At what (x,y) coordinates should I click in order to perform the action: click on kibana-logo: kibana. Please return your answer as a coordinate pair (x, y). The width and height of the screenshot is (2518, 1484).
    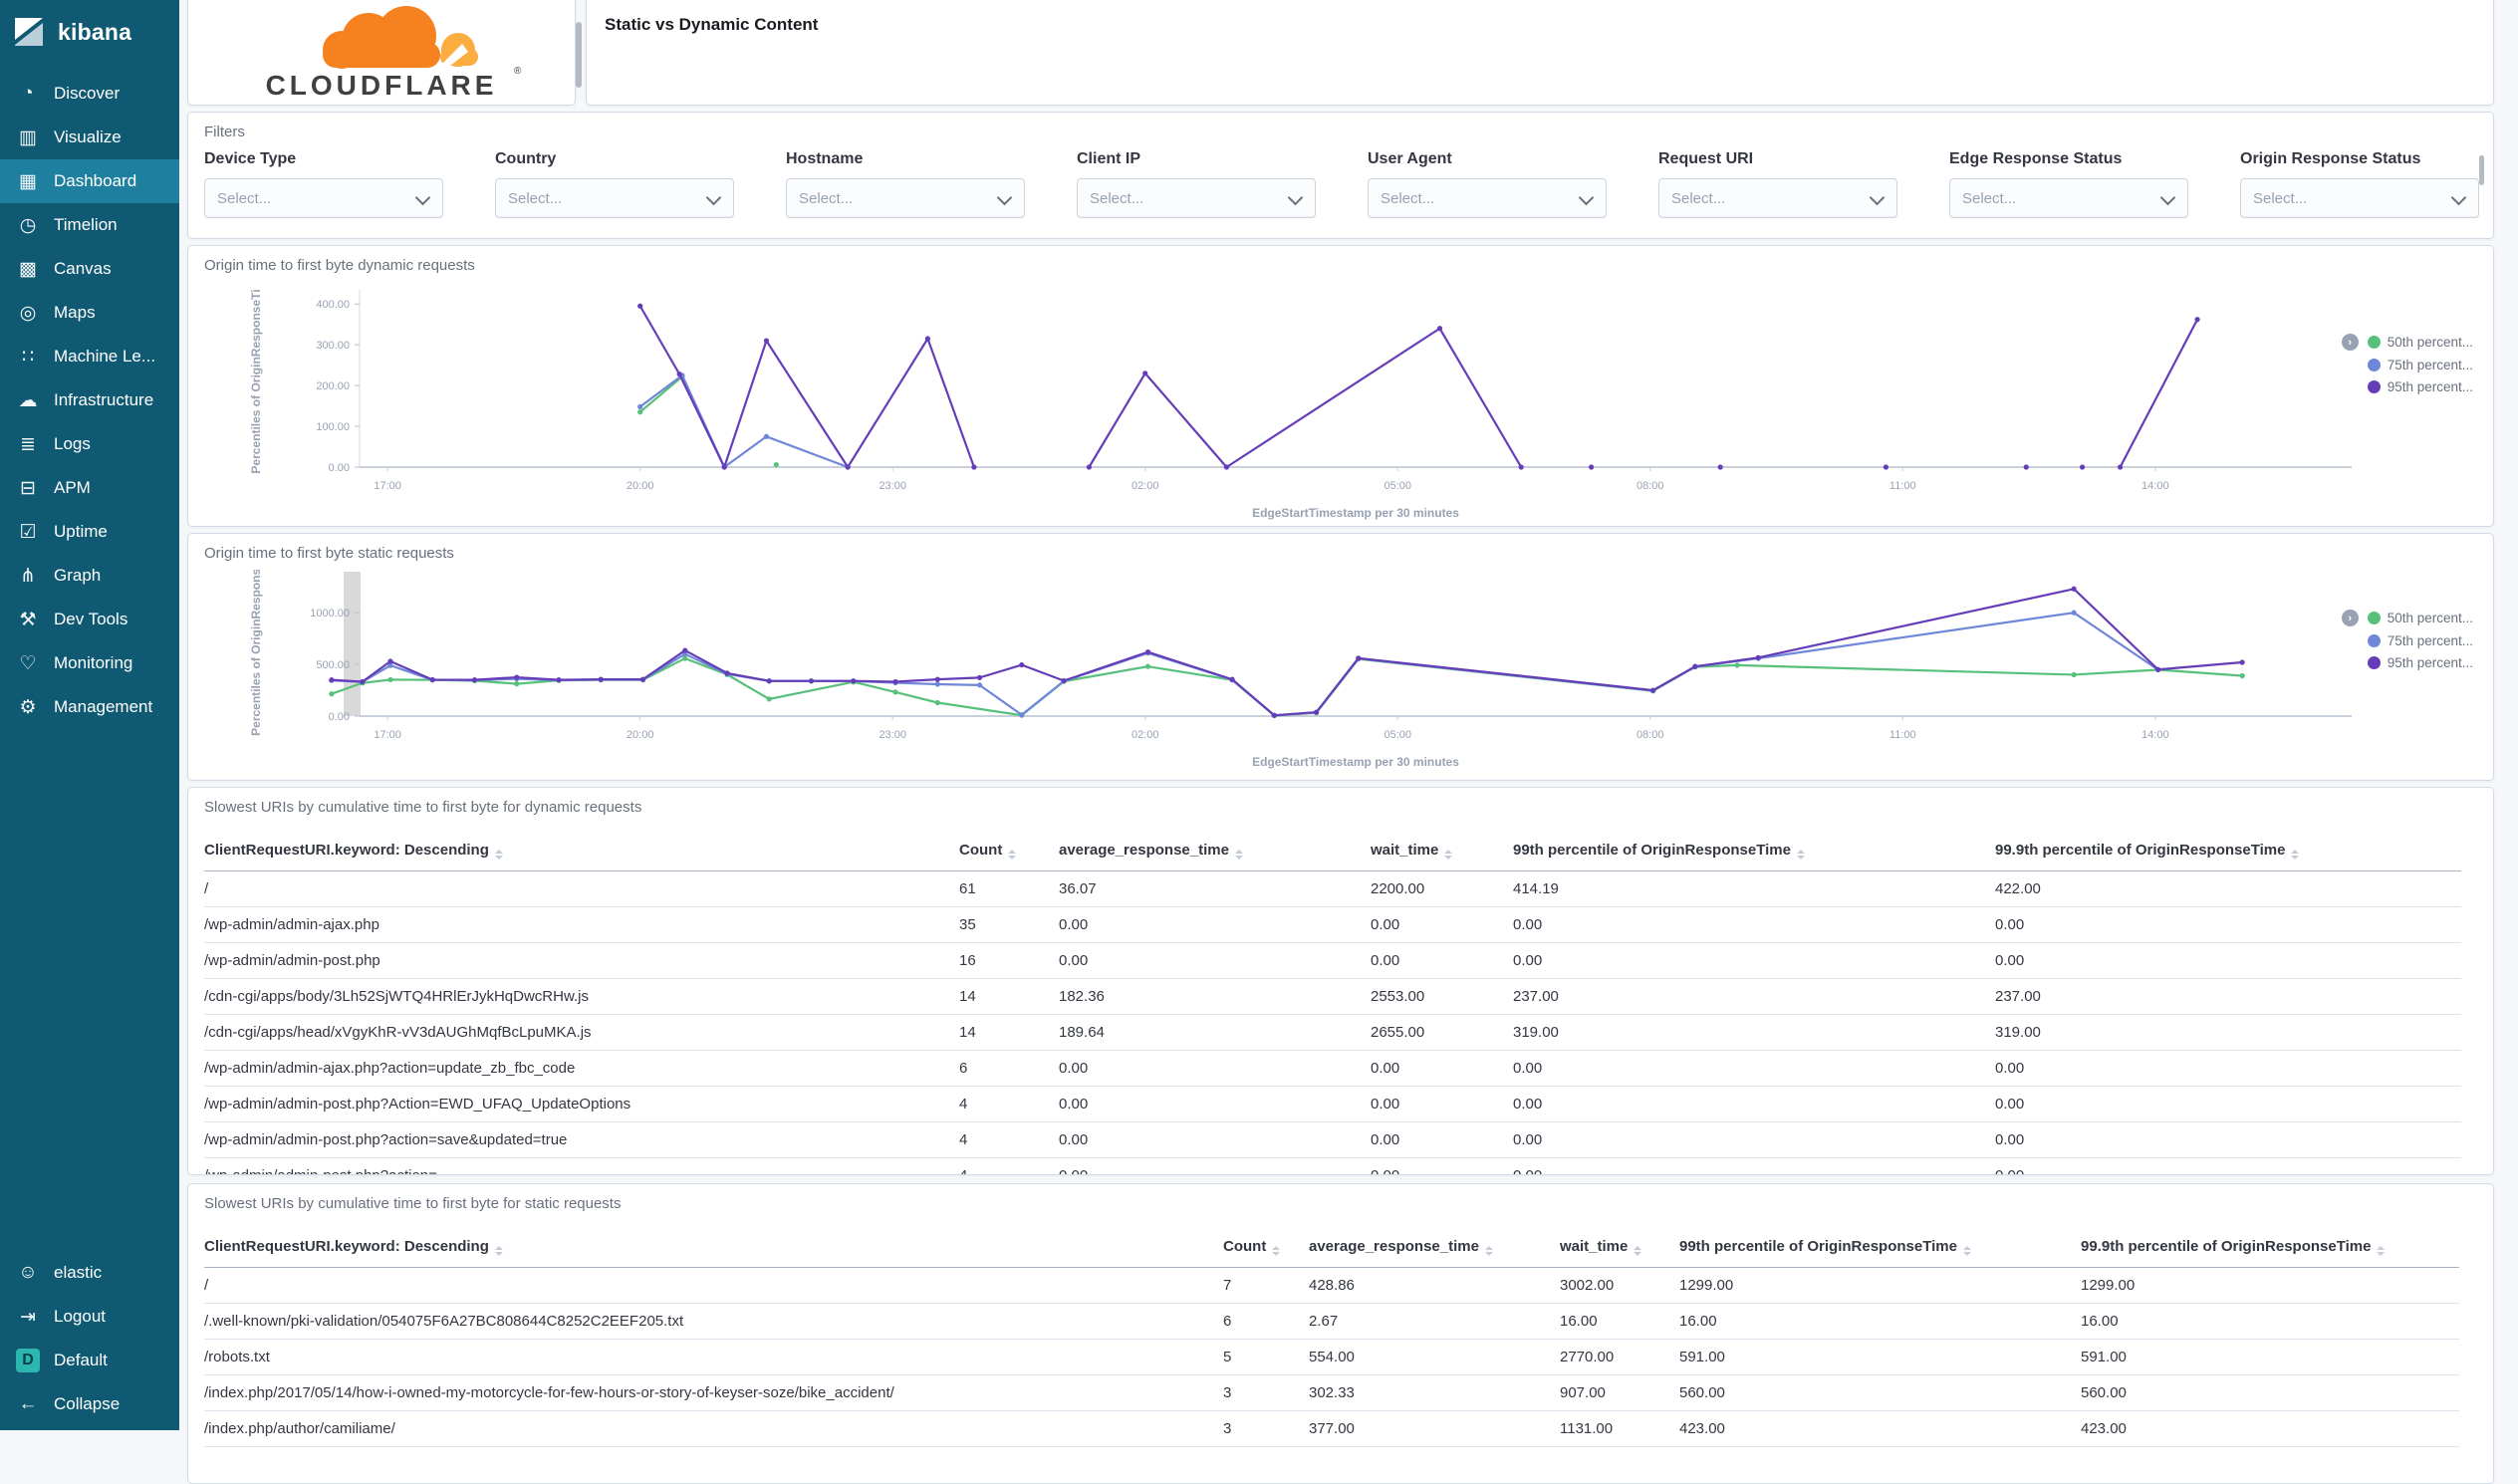
    Looking at the image, I should click on (89, 31).